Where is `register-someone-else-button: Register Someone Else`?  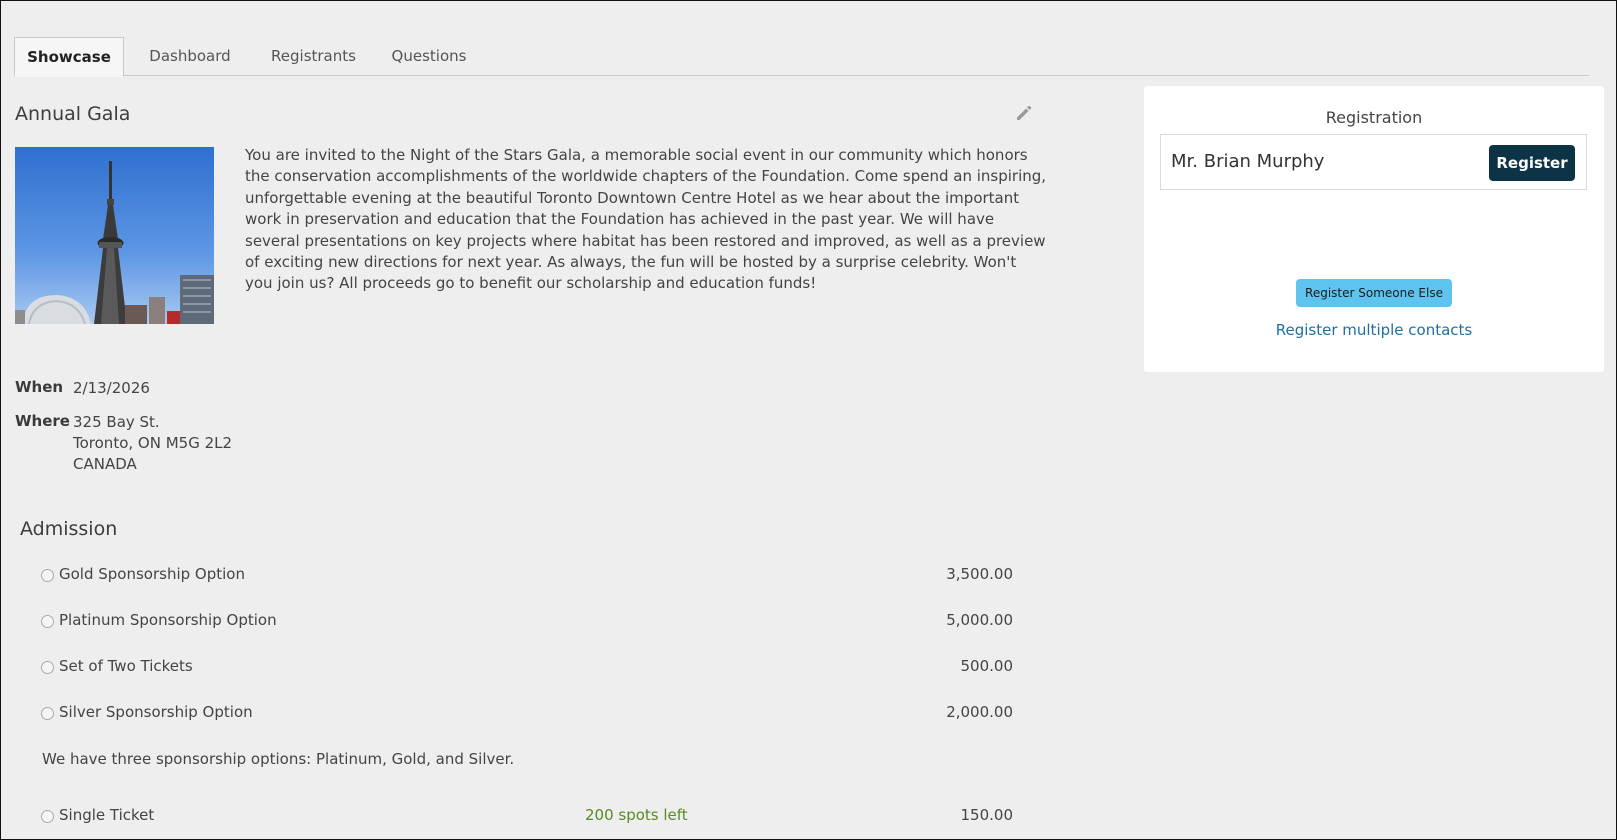 register-someone-else-button: Register Someone Else is located at coordinates (1374, 293).